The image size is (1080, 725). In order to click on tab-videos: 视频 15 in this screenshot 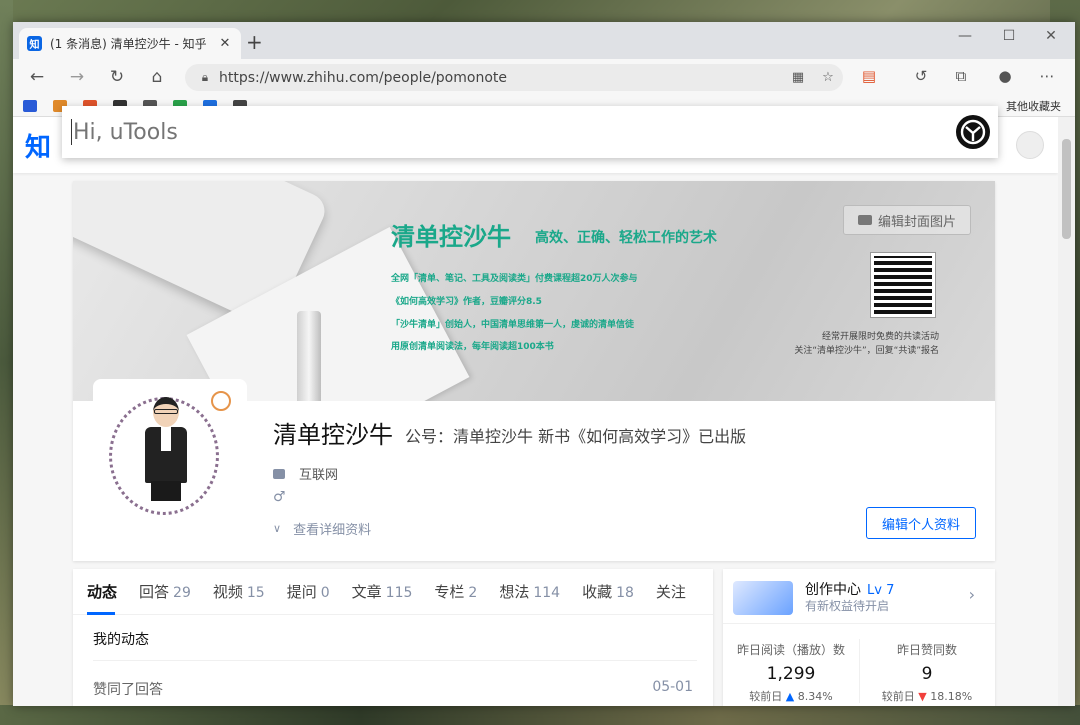, I will do `click(239, 591)`.